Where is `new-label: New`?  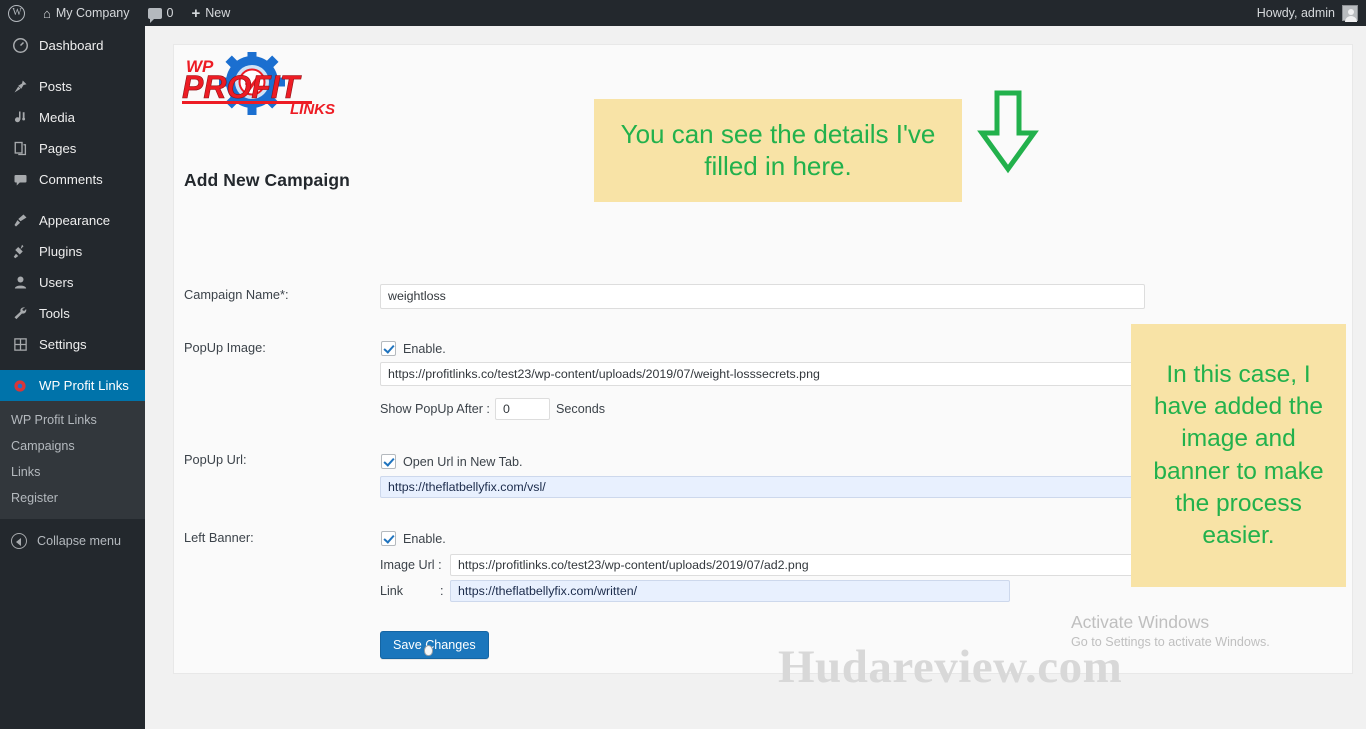
new-label: New is located at coordinates (218, 13).